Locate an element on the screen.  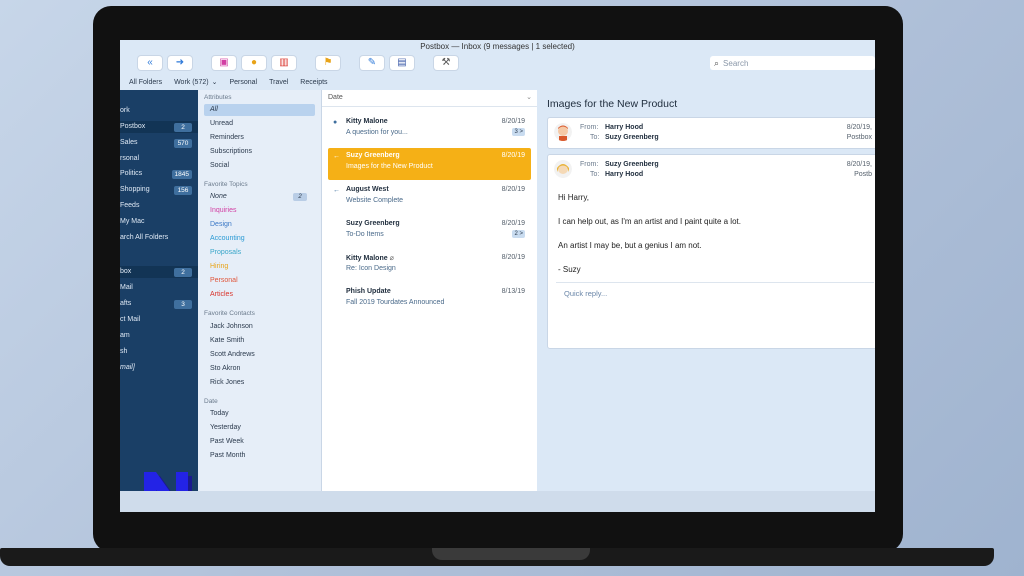
favbar-all-folders: All Folders is located at coordinates (145, 83).